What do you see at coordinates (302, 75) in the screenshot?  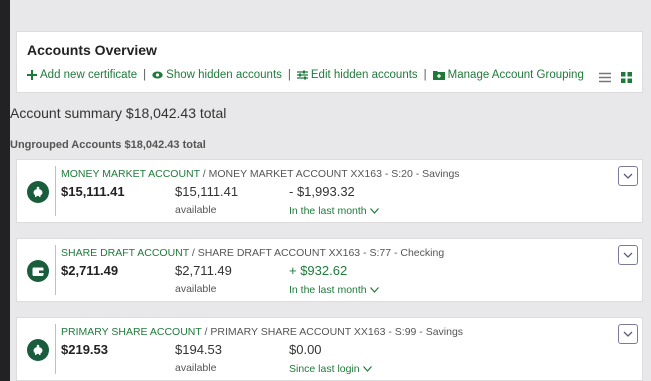 I see `sliders-icon` at bounding box center [302, 75].